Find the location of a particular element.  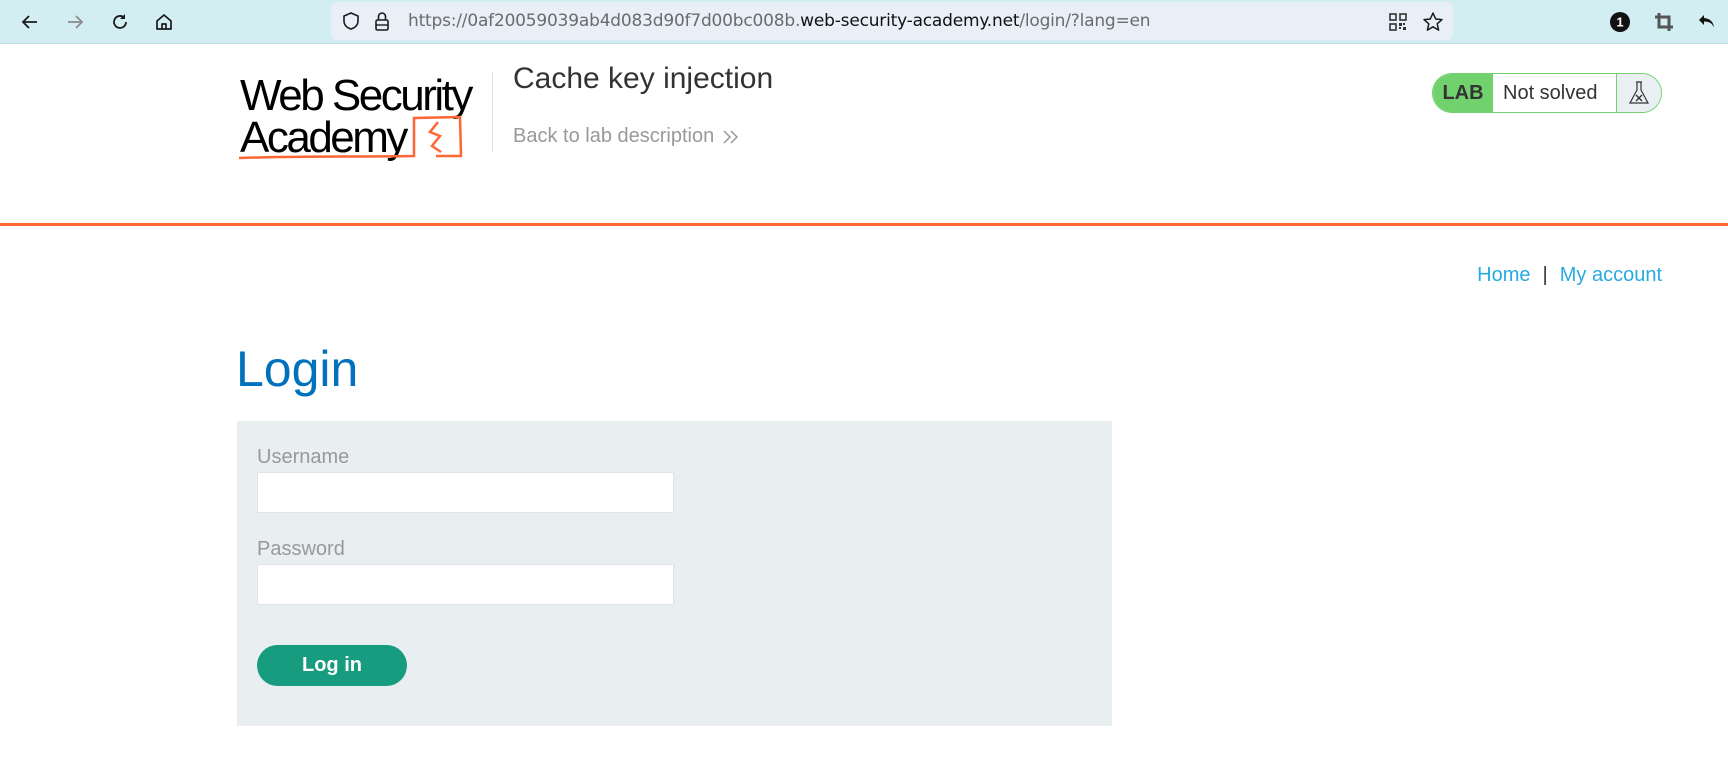

username-label: Username is located at coordinates (303, 457).